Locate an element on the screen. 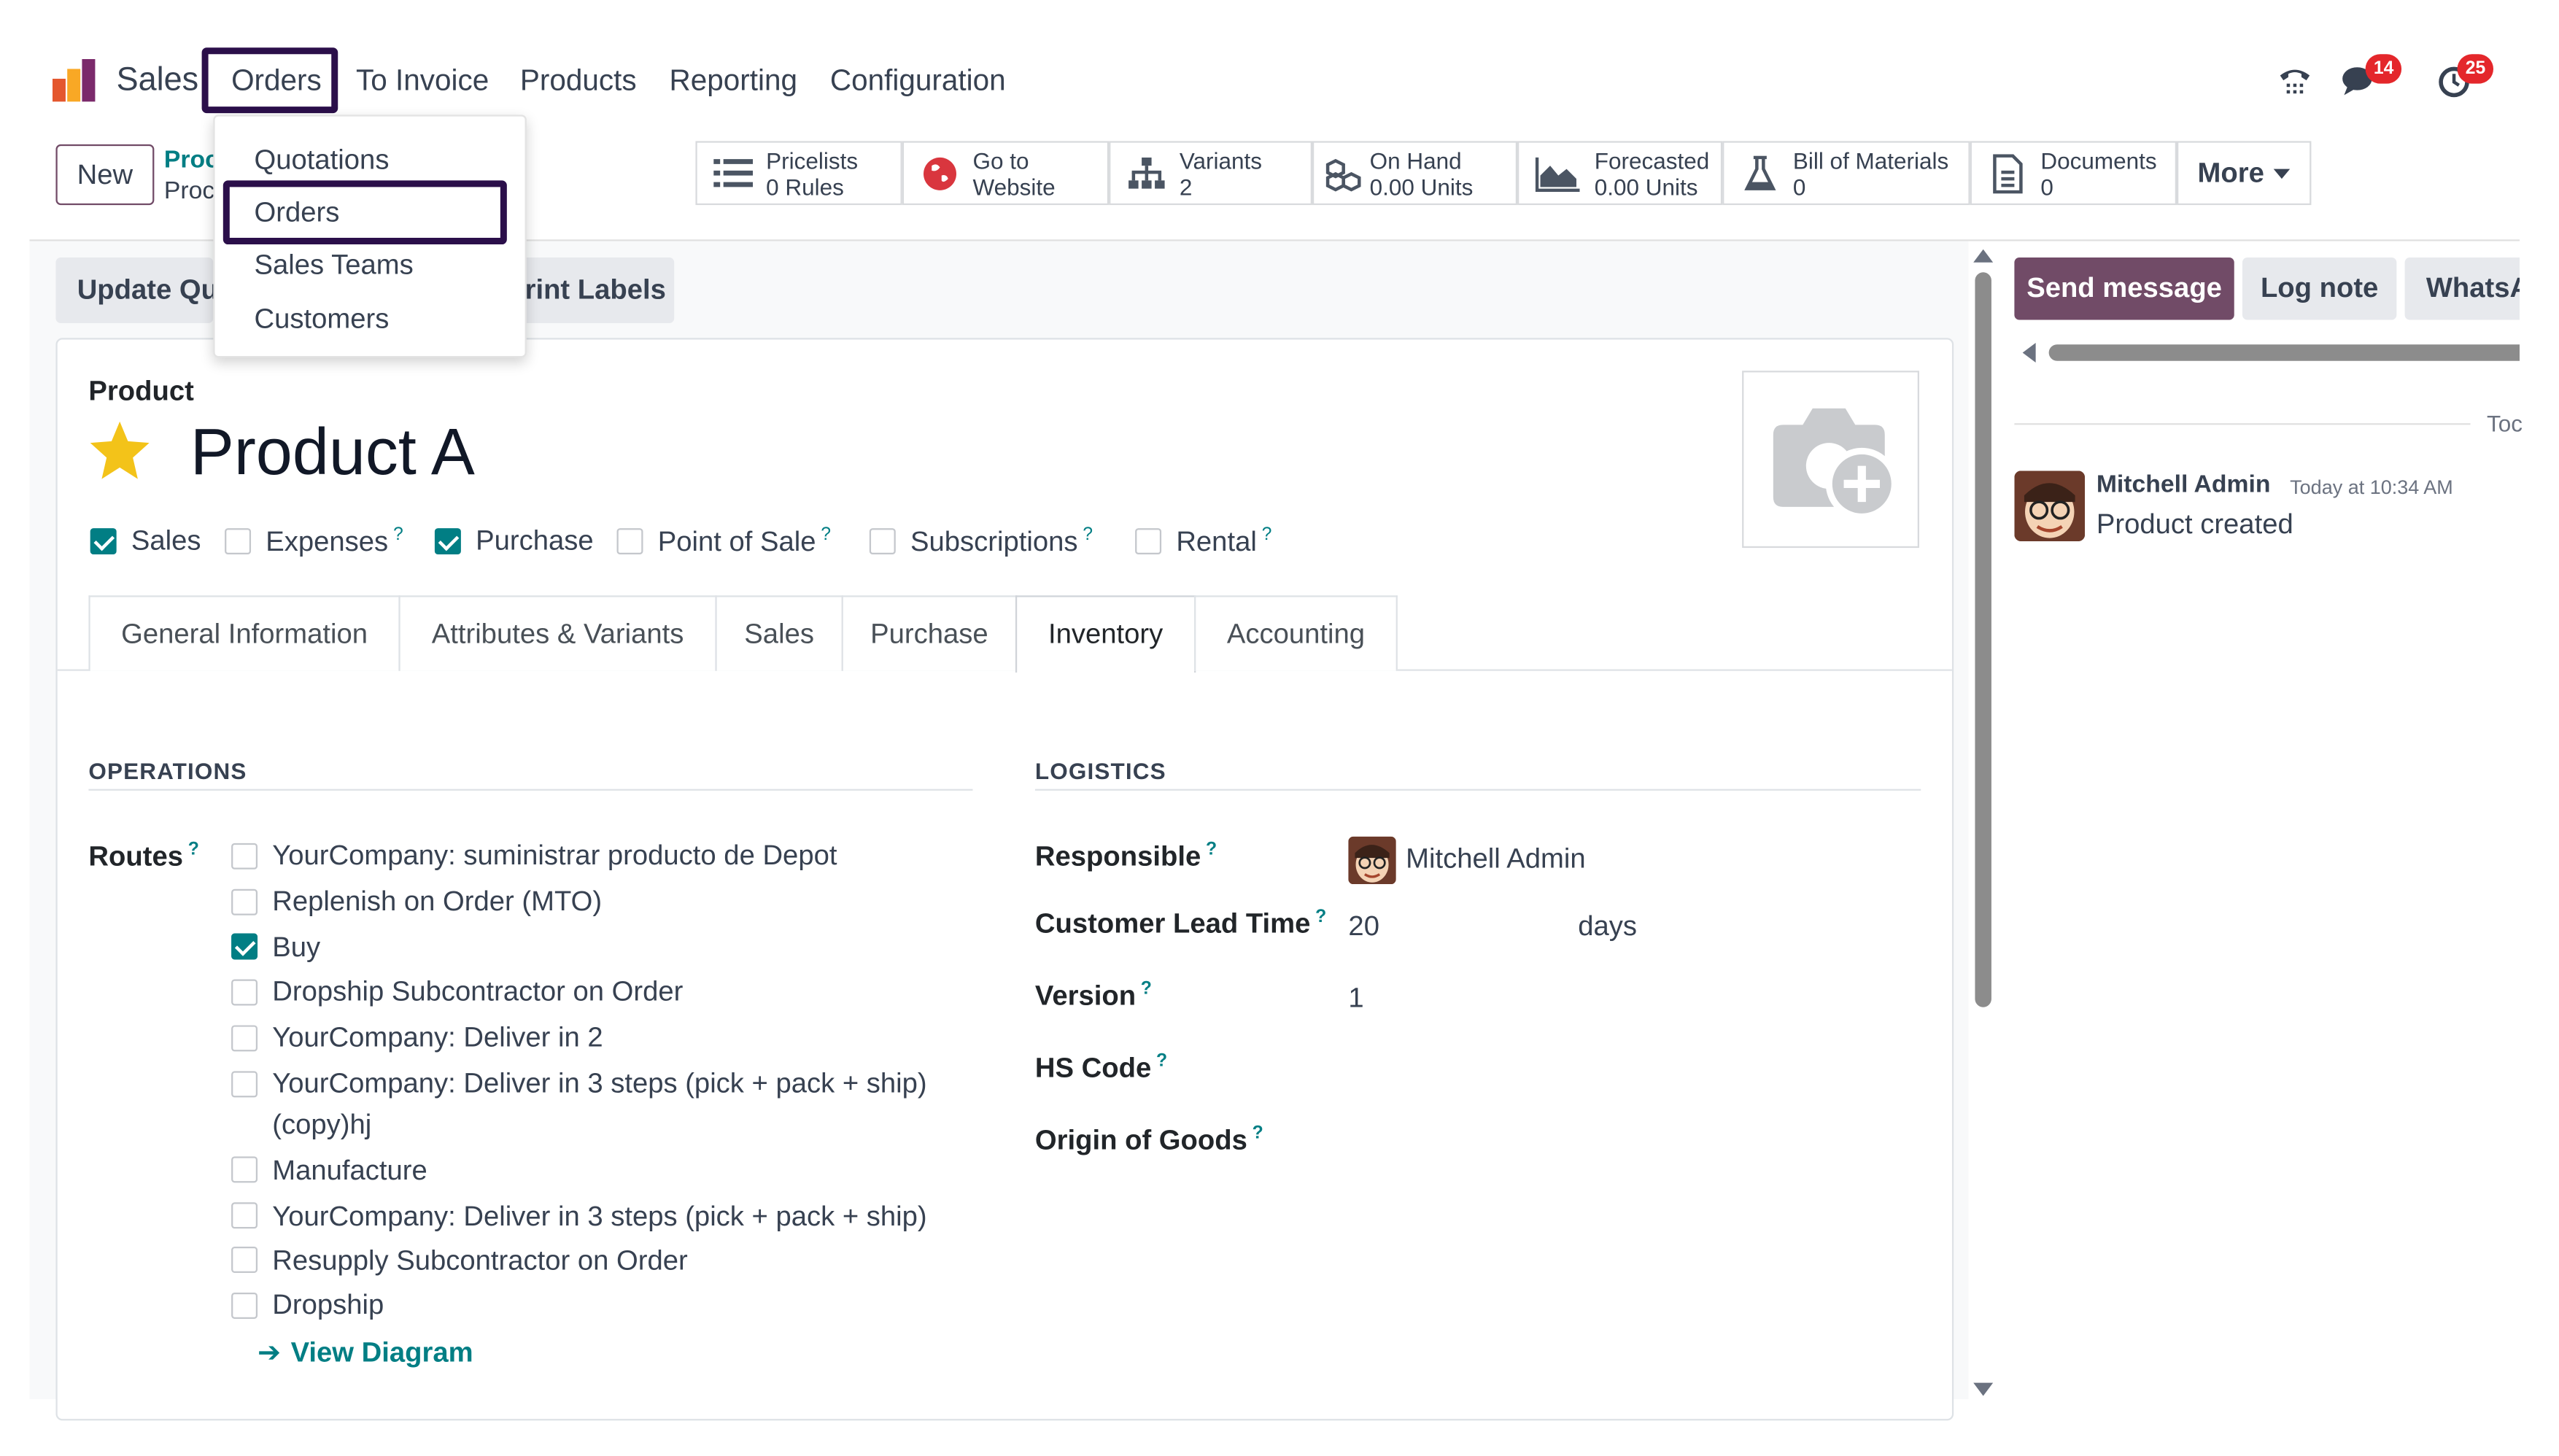  pricelists-label: Pricelists is located at coordinates (813, 160).